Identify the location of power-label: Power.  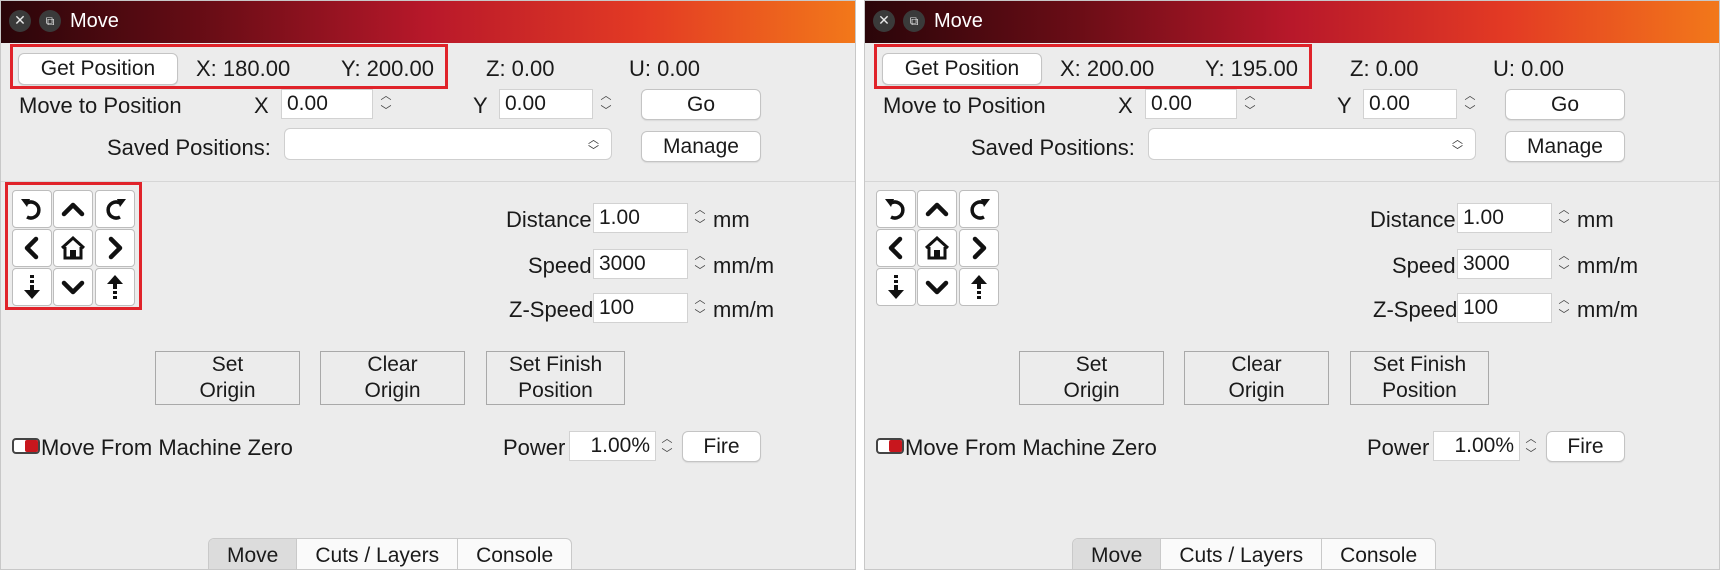
(534, 447).